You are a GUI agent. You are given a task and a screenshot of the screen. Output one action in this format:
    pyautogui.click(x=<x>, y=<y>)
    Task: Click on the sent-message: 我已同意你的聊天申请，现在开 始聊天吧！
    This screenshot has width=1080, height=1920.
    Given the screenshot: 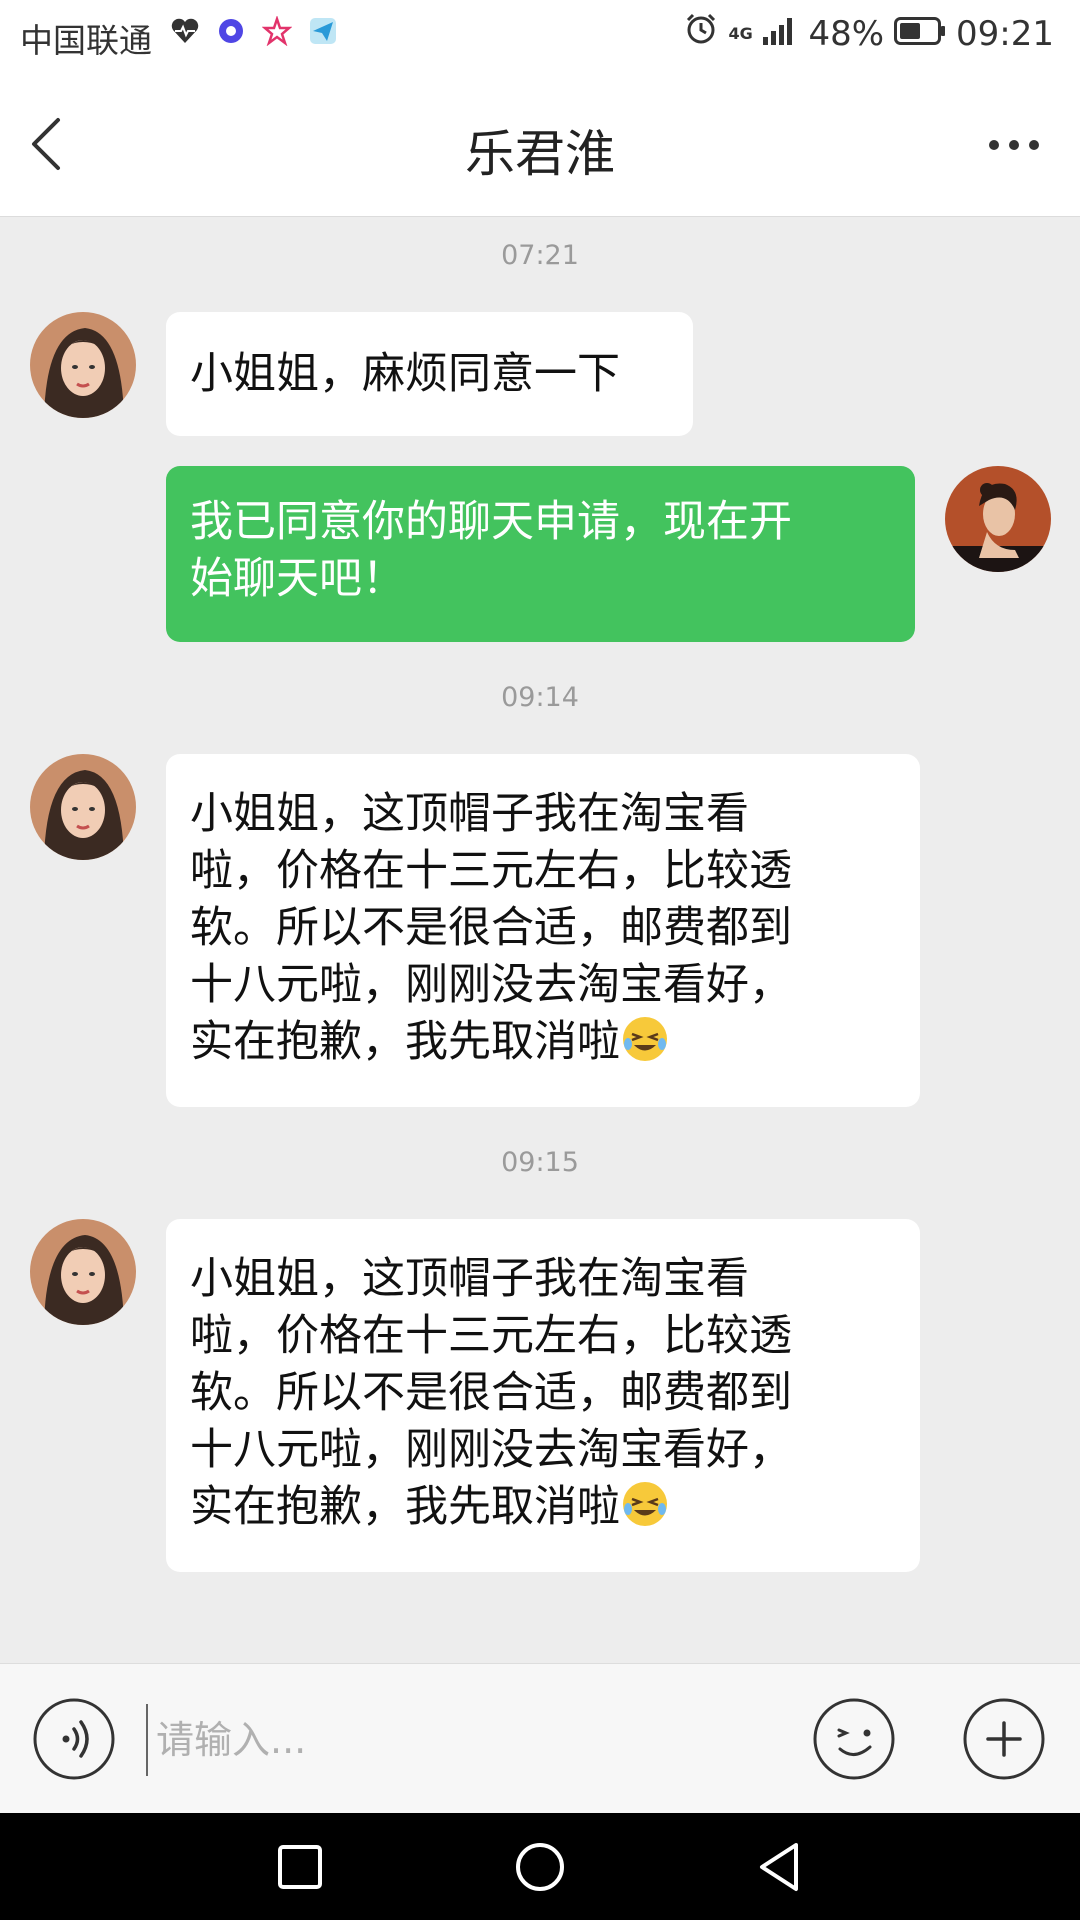 What is the action you would take?
    pyautogui.click(x=540, y=554)
    